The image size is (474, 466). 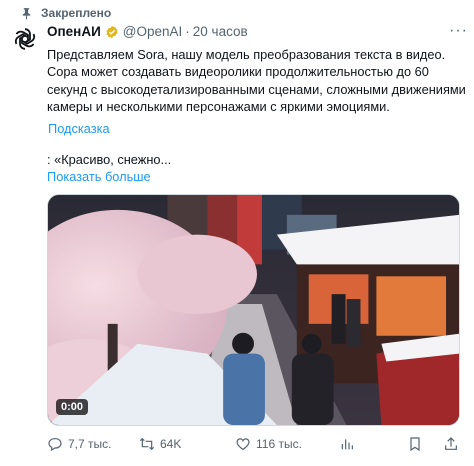 I want to click on bookmark-icon, so click(x=415, y=444).